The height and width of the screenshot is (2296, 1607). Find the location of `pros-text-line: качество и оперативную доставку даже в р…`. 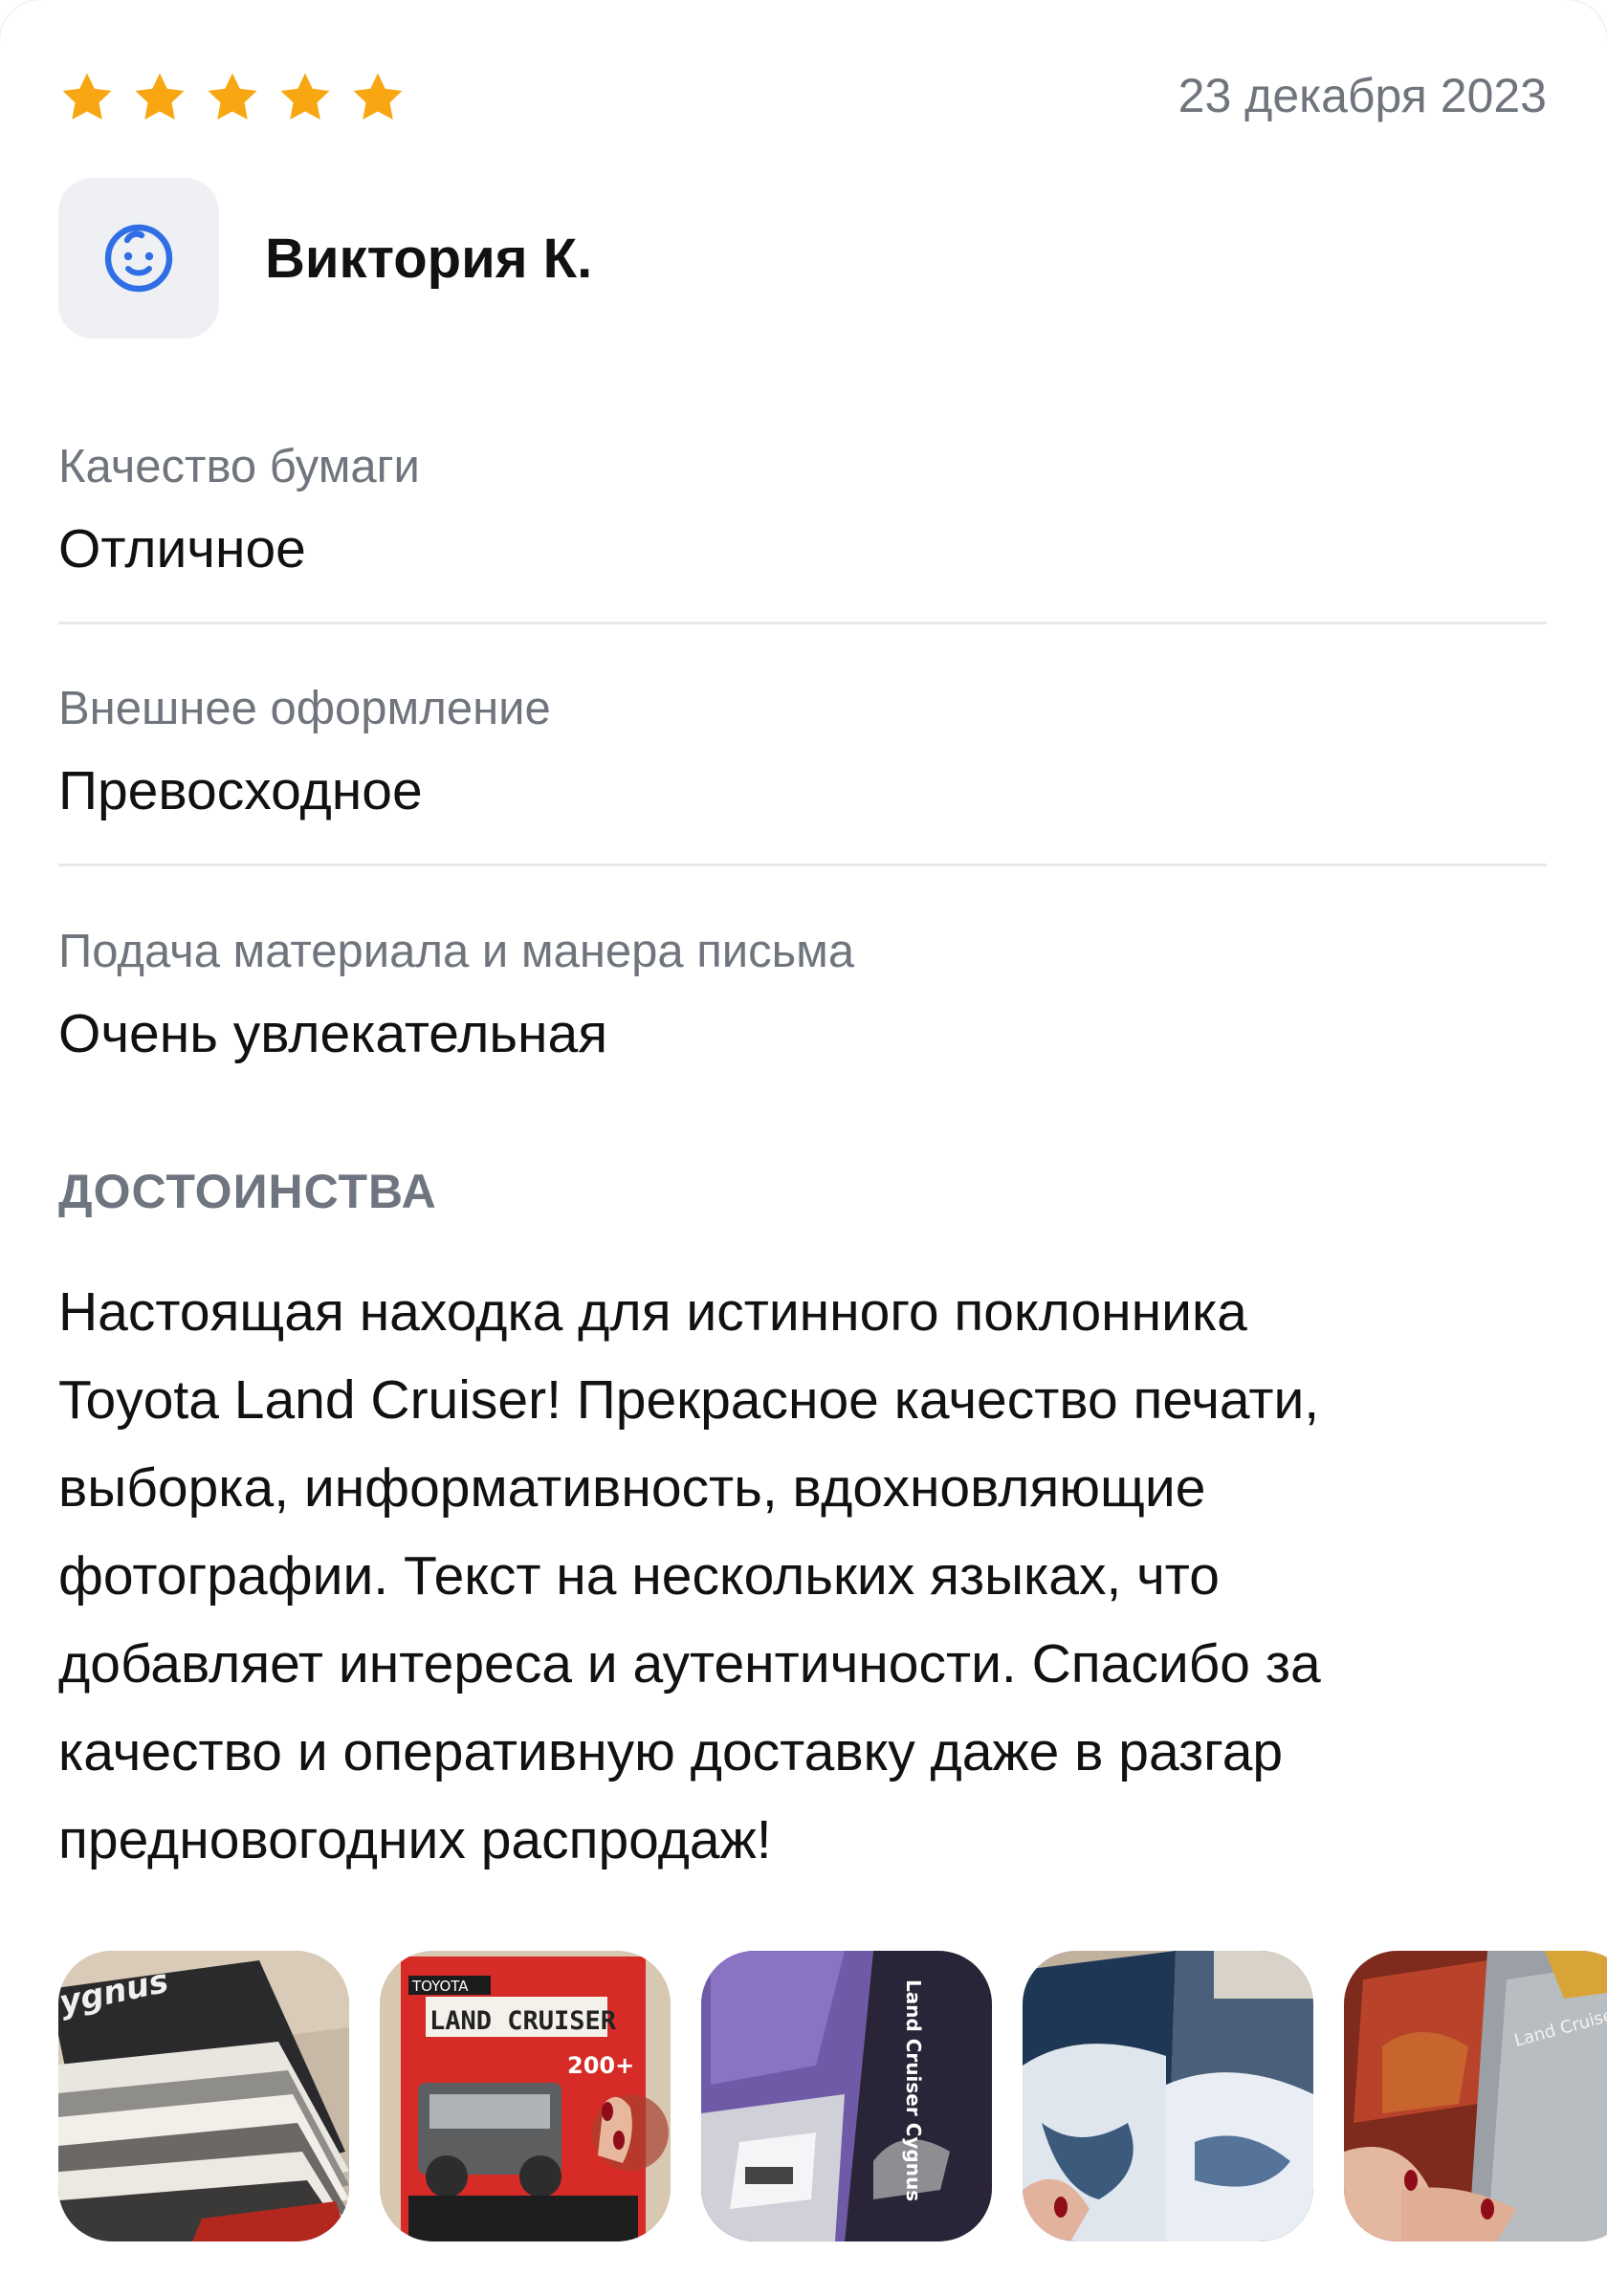

pros-text-line: качество и оперативную доставку даже в р… is located at coordinates (671, 1751).